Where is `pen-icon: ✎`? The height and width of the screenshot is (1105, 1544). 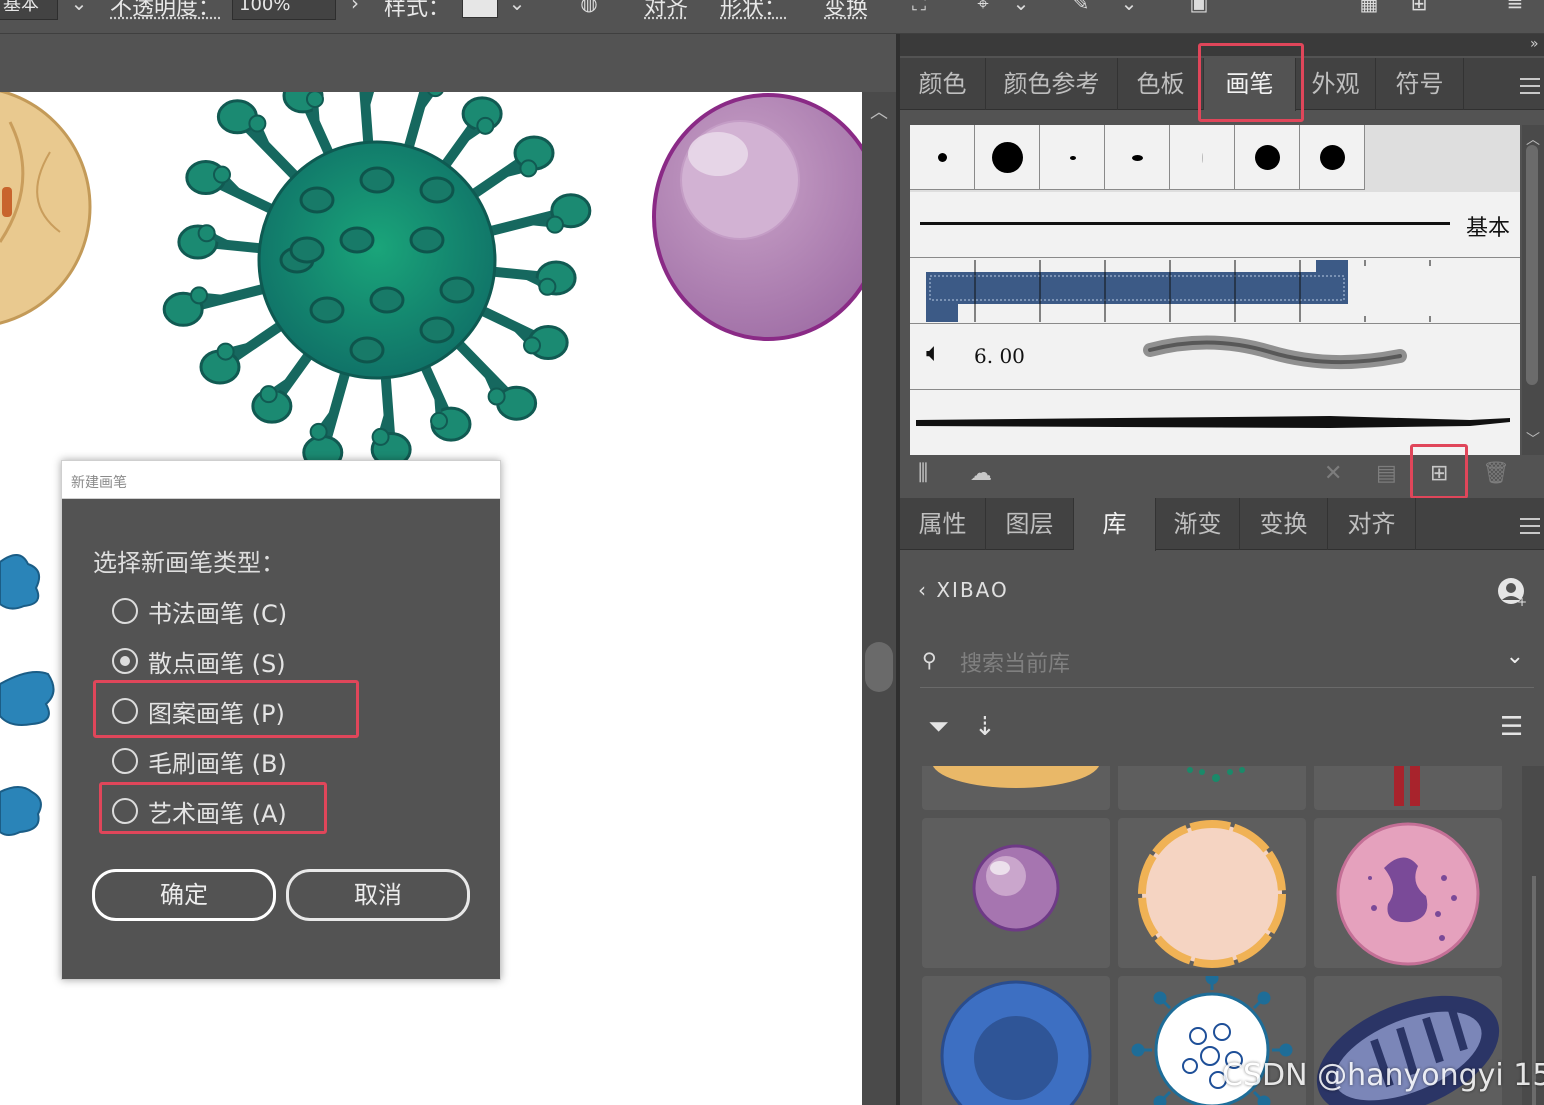 pen-icon: ✎ is located at coordinates (1081, 9).